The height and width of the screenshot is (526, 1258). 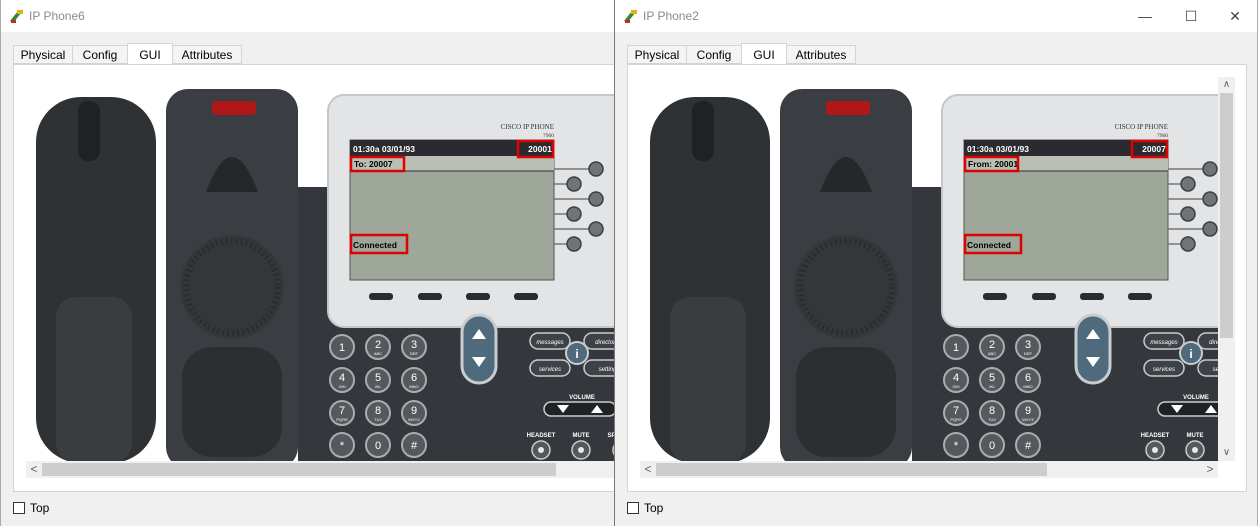 What do you see at coordinates (378, 345) in the screenshot?
I see `keypad-digit: 2` at bounding box center [378, 345].